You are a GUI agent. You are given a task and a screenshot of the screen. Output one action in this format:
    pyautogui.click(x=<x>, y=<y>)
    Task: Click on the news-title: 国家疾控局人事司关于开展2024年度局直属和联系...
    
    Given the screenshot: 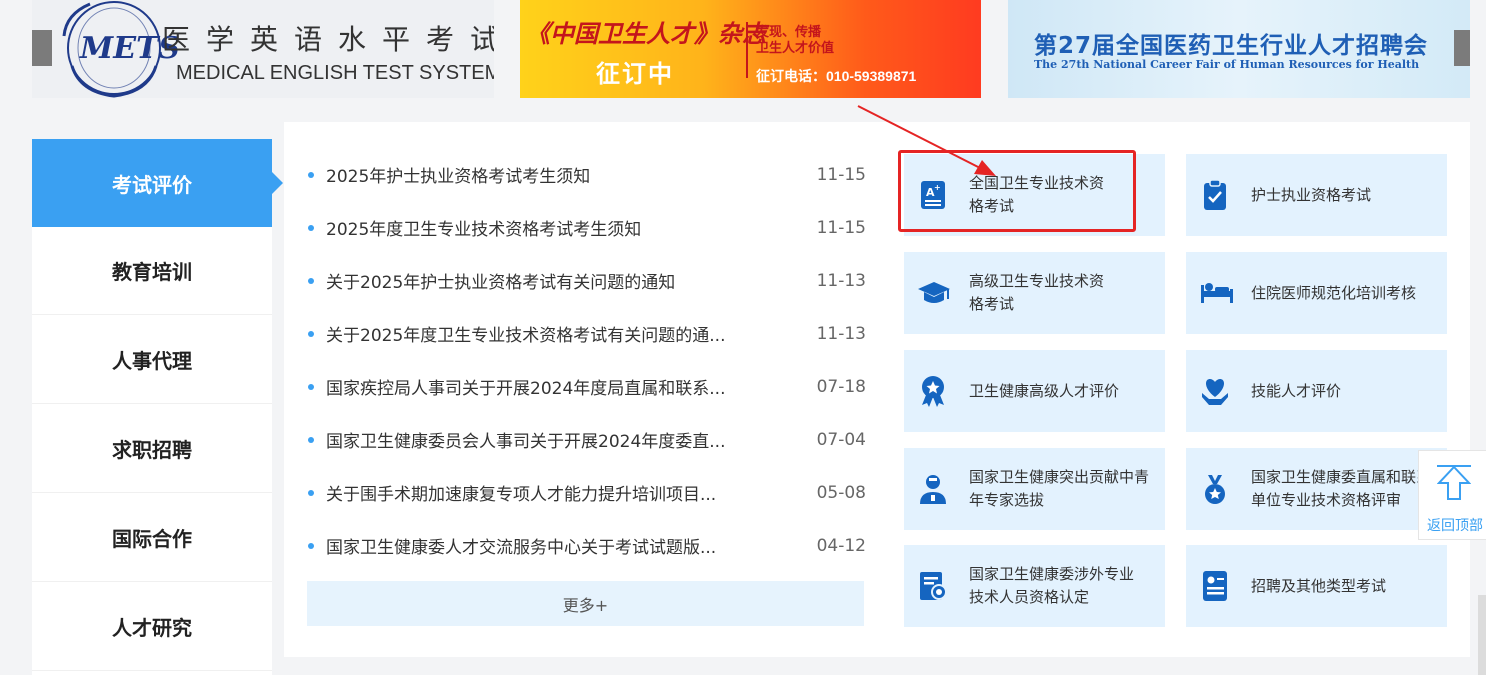 What is the action you would take?
    pyautogui.click(x=526, y=389)
    